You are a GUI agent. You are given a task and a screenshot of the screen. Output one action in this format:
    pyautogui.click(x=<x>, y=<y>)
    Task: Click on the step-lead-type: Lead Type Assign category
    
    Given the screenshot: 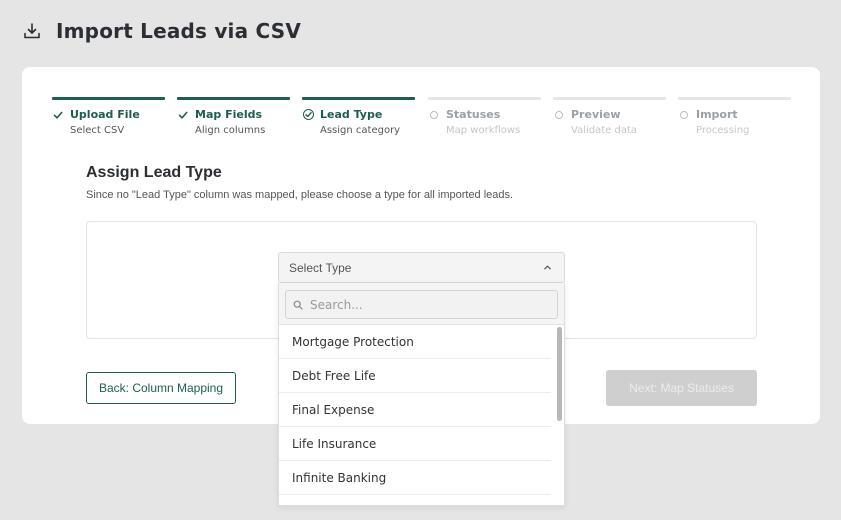 What is the action you would take?
    pyautogui.click(x=358, y=116)
    